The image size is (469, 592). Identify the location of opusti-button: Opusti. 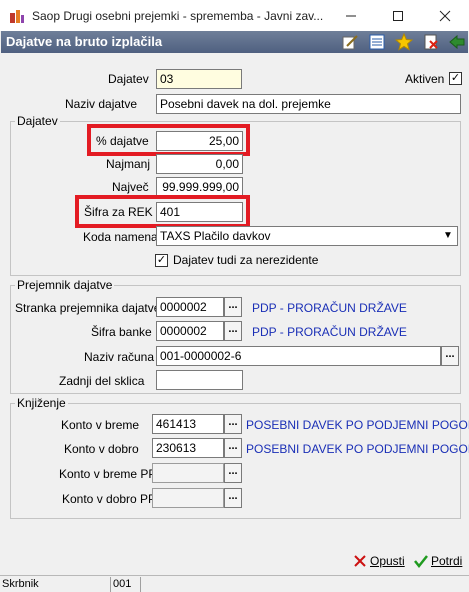
(379, 561).